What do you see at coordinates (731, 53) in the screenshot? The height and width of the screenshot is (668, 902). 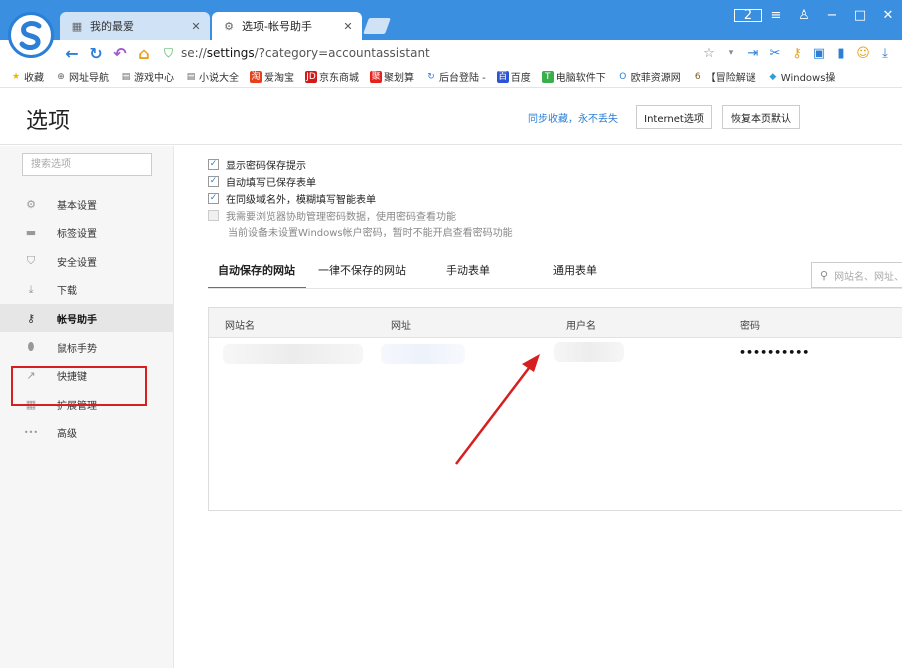 I see `chevron-down-icon: ▾` at bounding box center [731, 53].